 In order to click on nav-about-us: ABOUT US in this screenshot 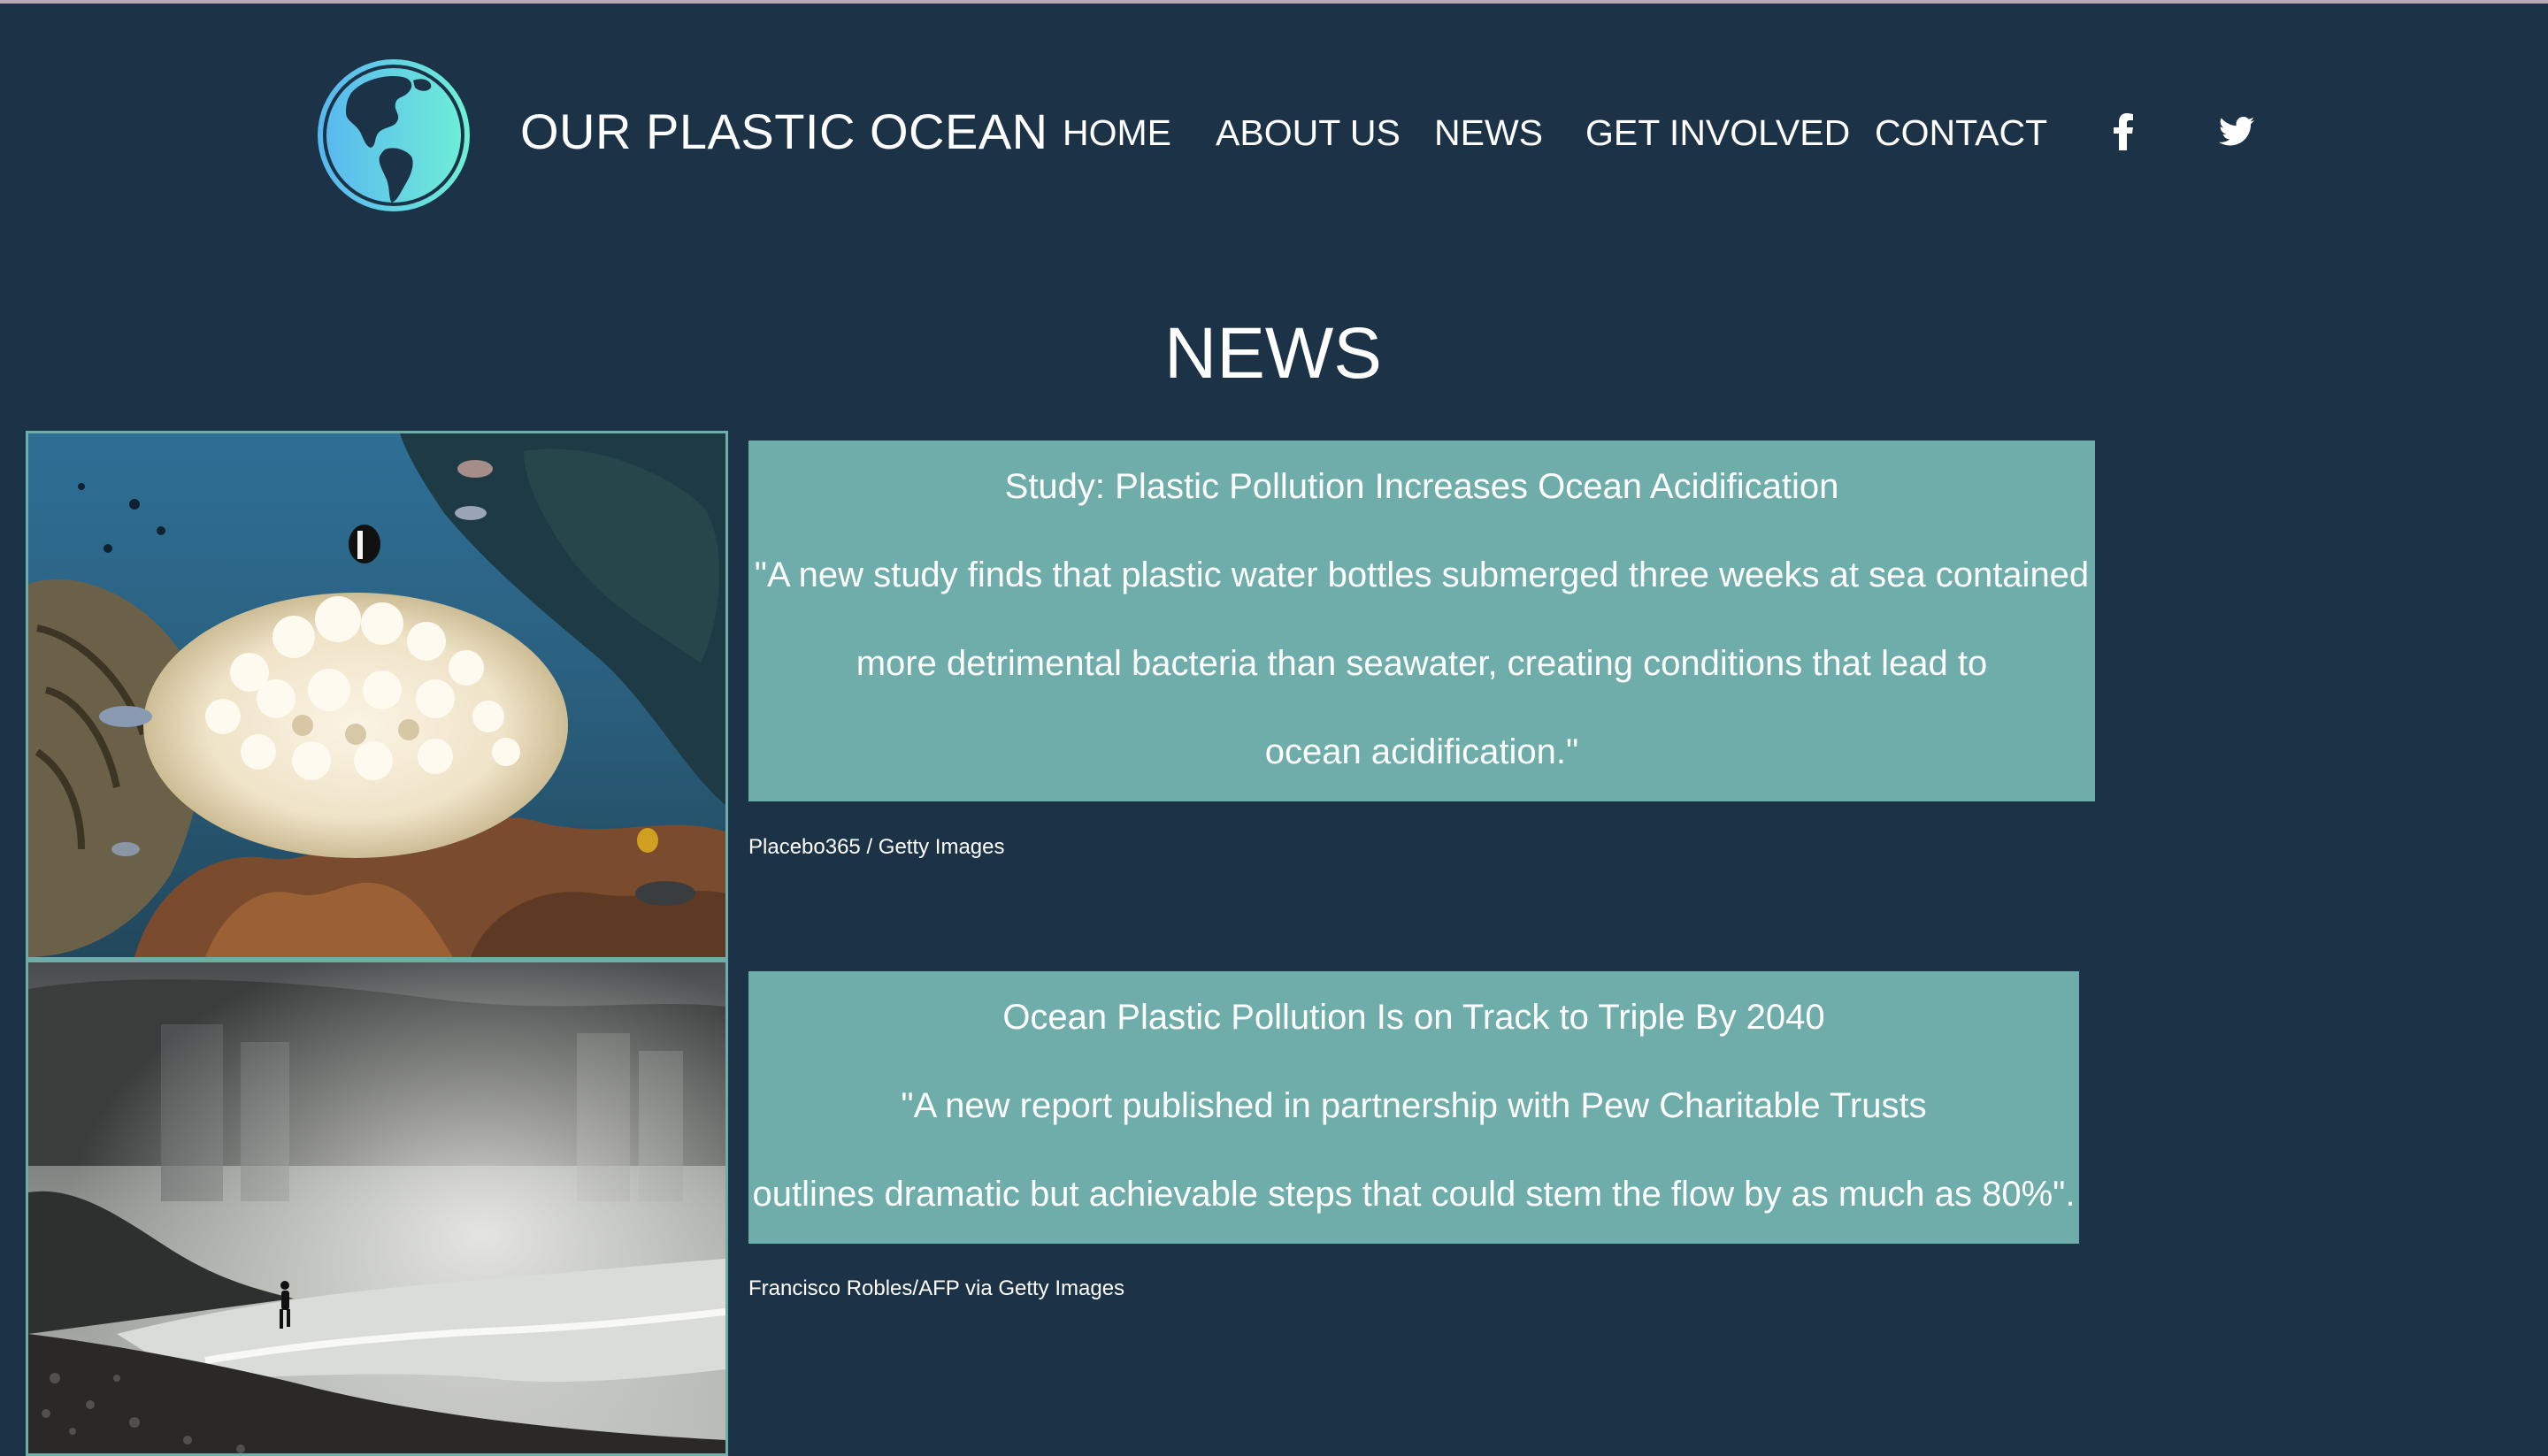, I will do `click(1308, 132)`.